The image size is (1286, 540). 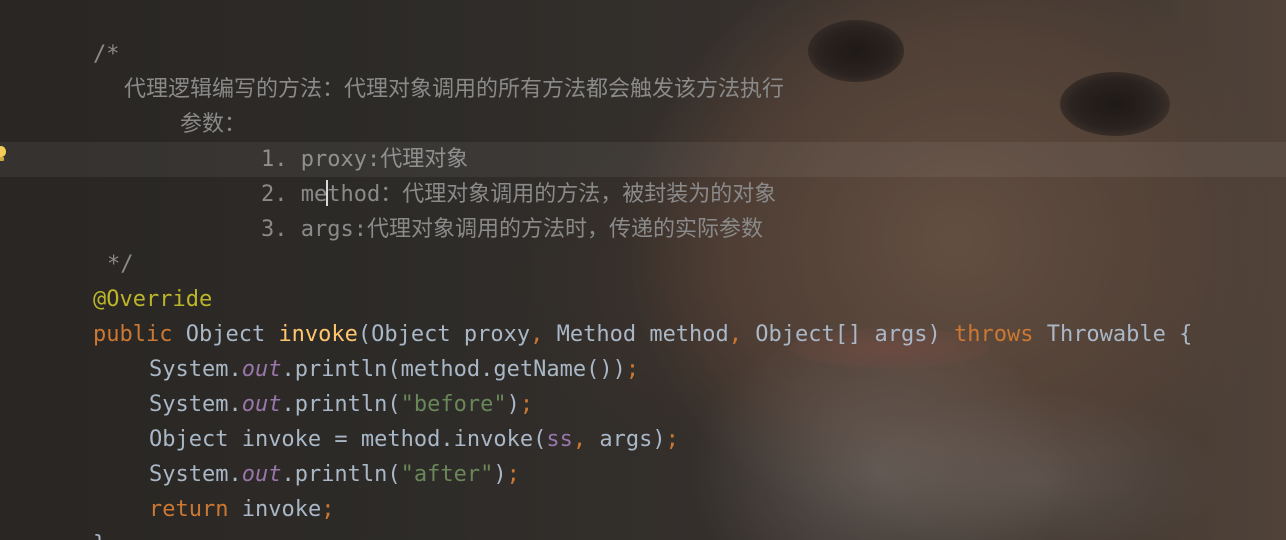 I want to click on code-line-12: Object invoke = method.invoke(ss, args);, so click(x=691, y=419).